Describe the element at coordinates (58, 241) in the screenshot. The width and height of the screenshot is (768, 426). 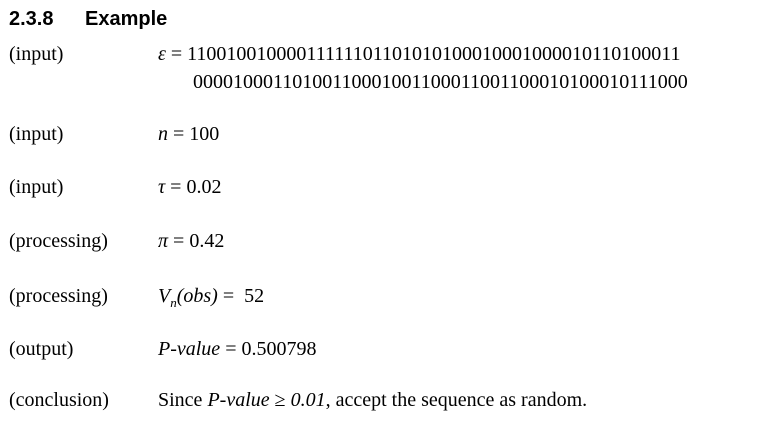
I see `row-label-pi: (processing)` at that location.